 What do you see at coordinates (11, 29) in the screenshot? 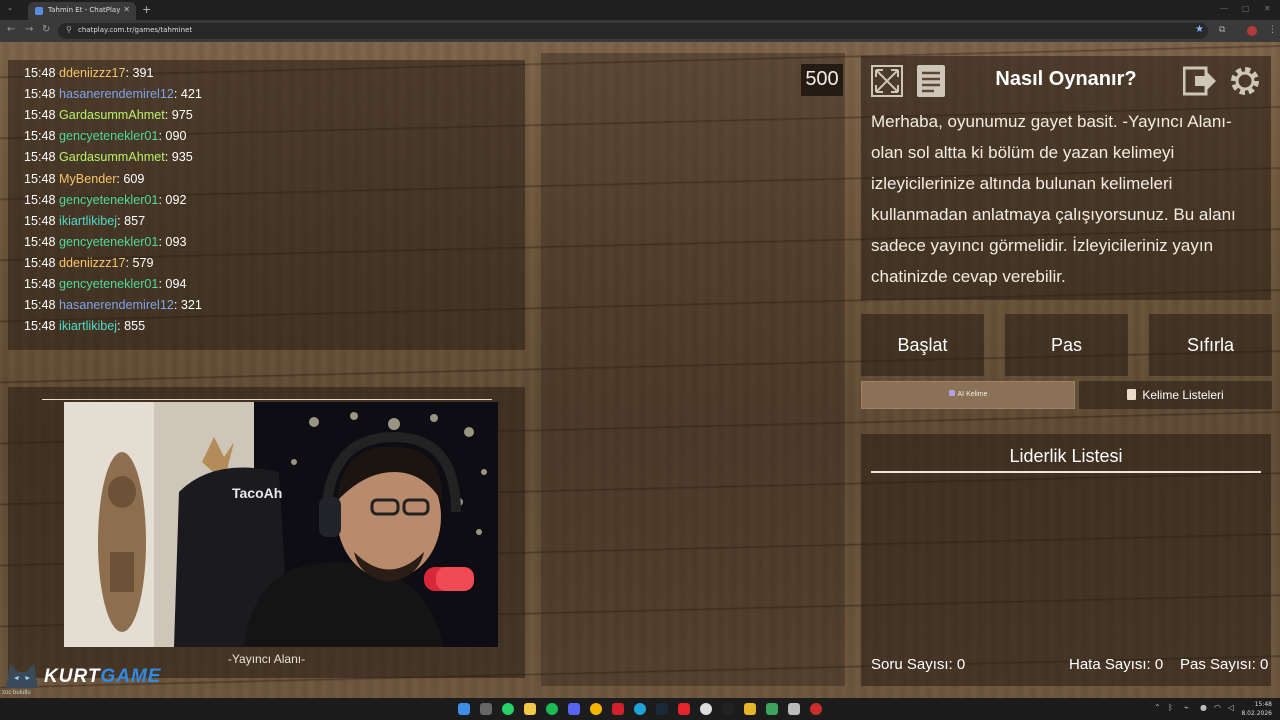
I see `back-icon: ←` at bounding box center [11, 29].